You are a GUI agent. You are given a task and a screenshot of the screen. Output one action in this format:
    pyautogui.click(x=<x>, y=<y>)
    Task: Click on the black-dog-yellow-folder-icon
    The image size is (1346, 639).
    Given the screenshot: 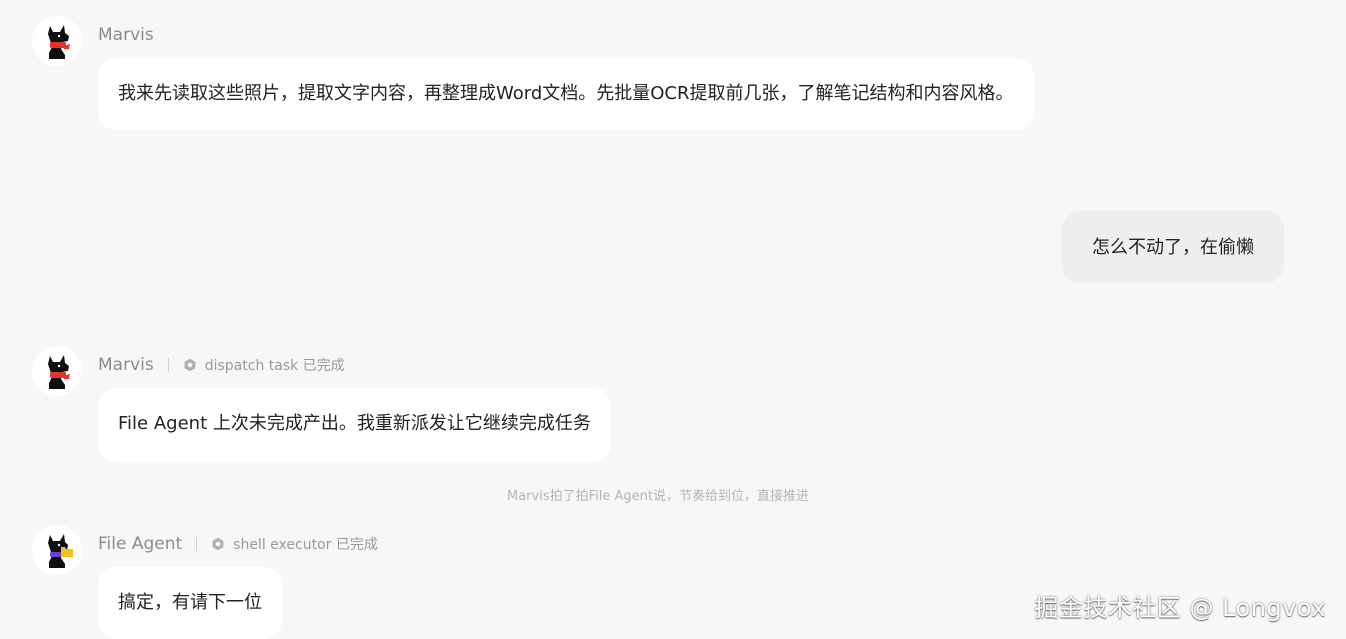 What is the action you would take?
    pyautogui.click(x=60, y=551)
    